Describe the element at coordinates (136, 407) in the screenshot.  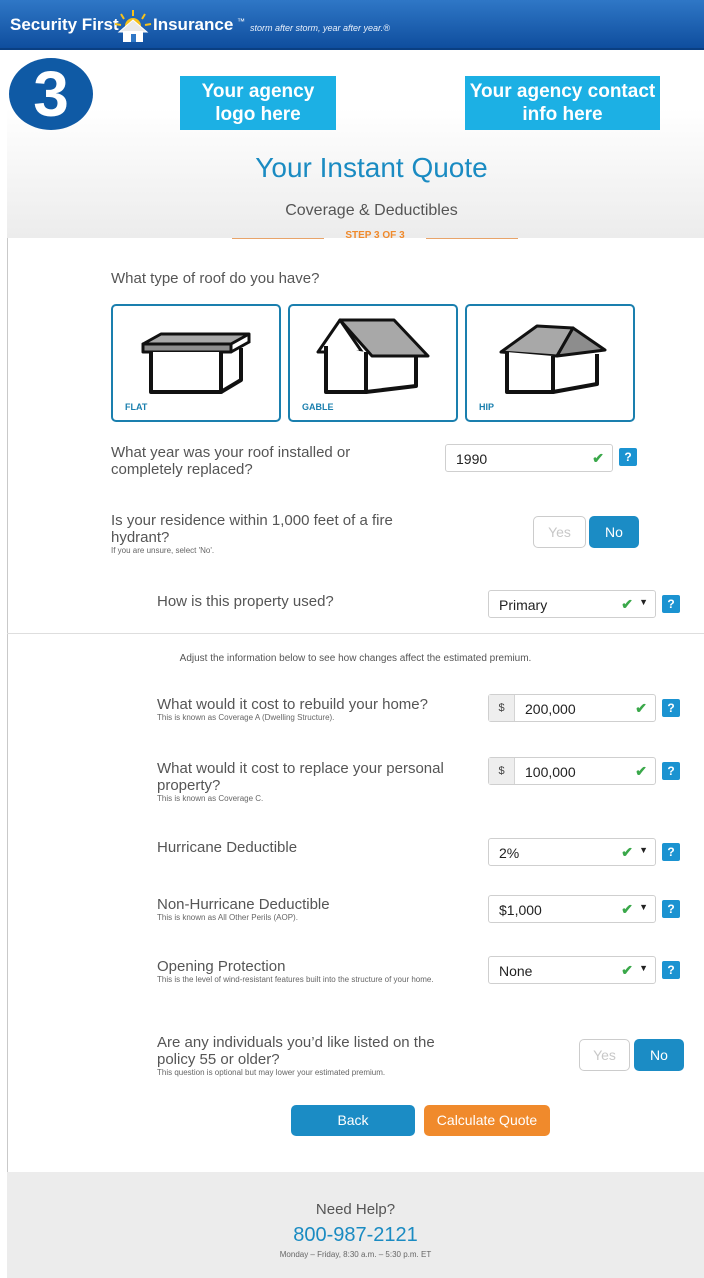
I see `roof-option-label: FLAT` at that location.